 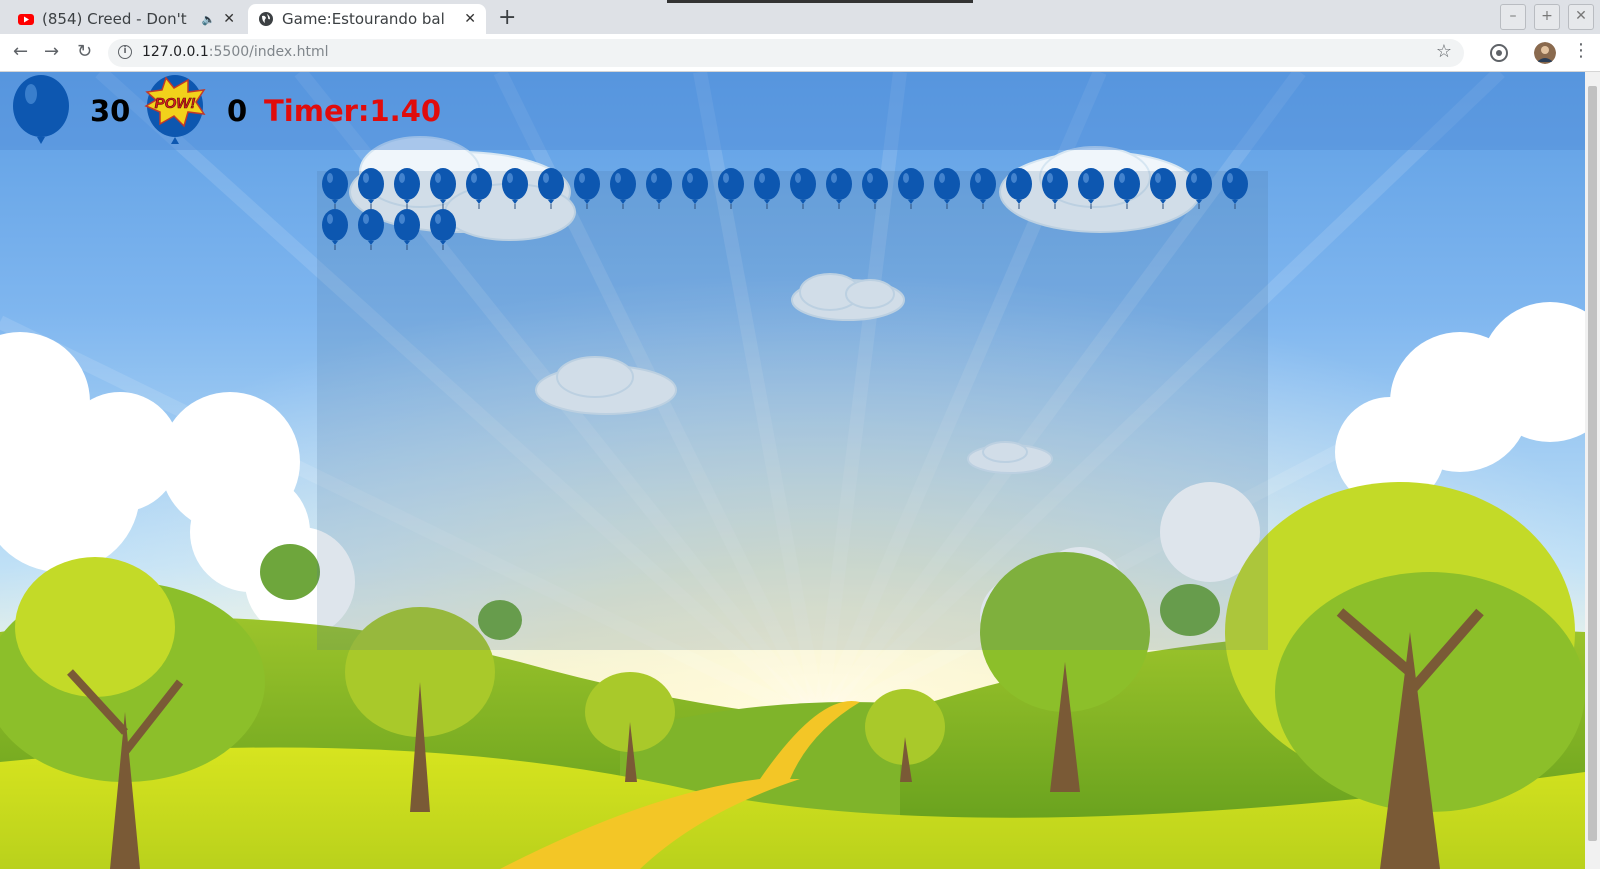 I want to click on timer-display: Timer:1.40, so click(x=353, y=111).